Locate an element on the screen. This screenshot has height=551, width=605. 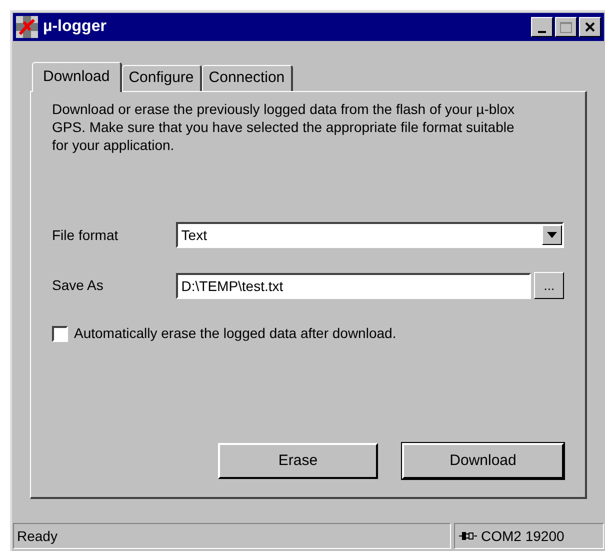
checkbox-label: Automatically erase the logged data after download. is located at coordinates (235, 333).